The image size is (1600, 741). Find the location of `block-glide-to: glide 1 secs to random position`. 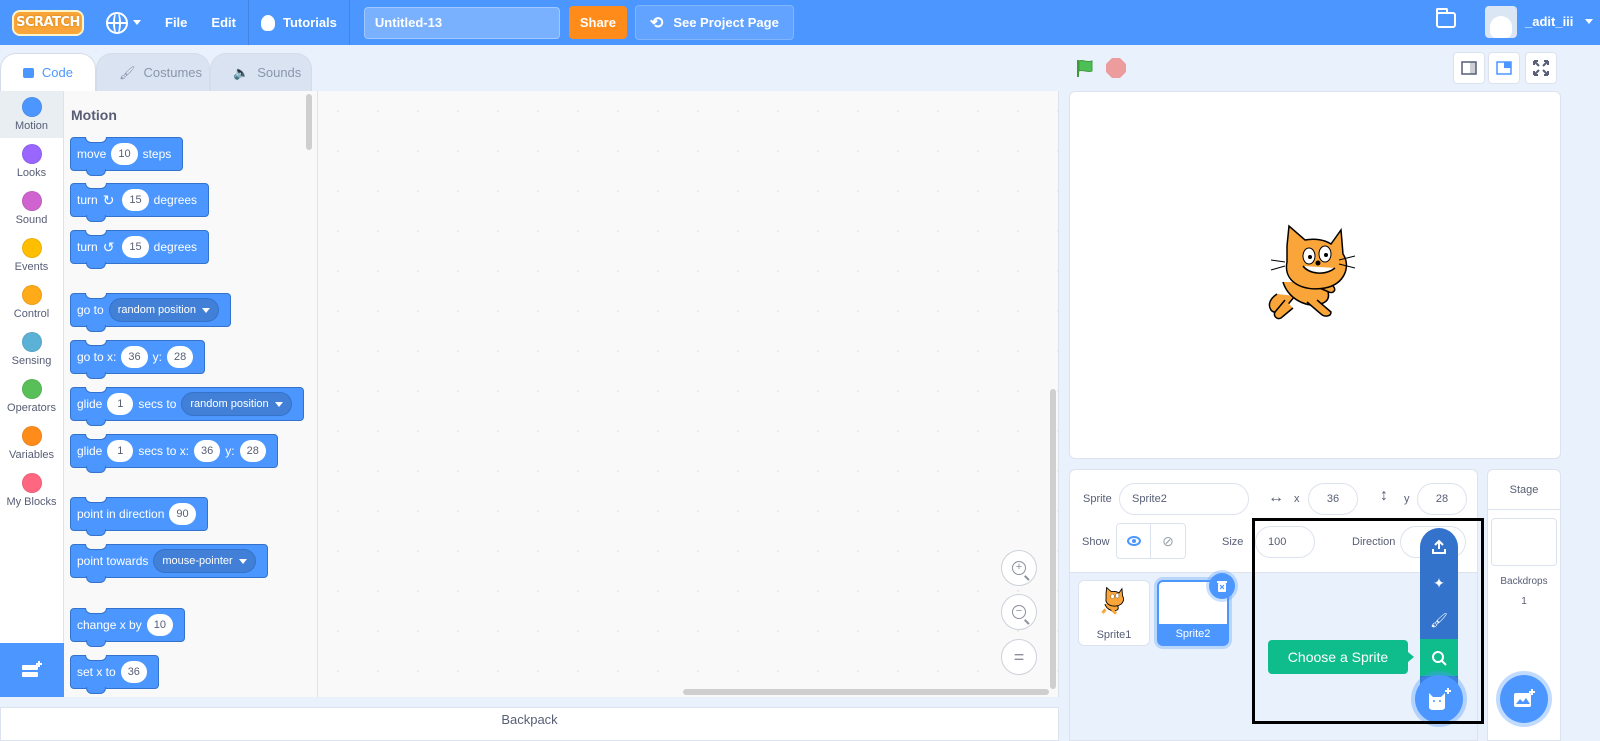

block-glide-to: glide 1 secs to random position is located at coordinates (187, 406).